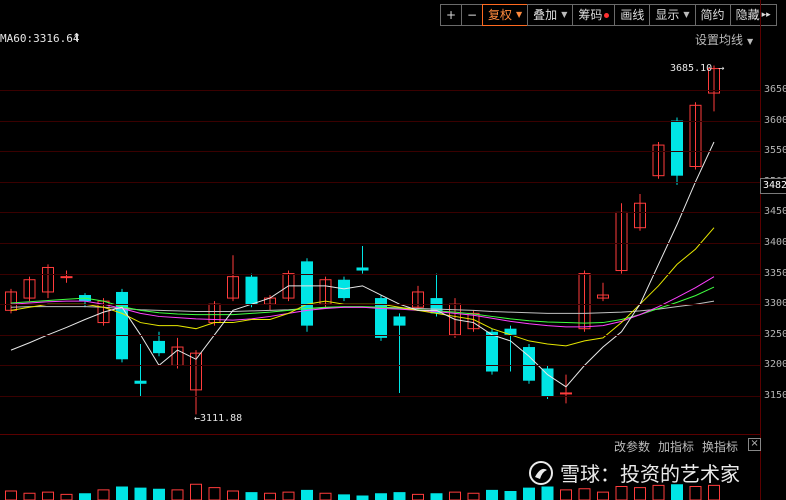 This screenshot has width=786, height=500. What do you see at coordinates (720, 446) in the screenshot?
I see `switch-indicator-button: 换指标` at bounding box center [720, 446].